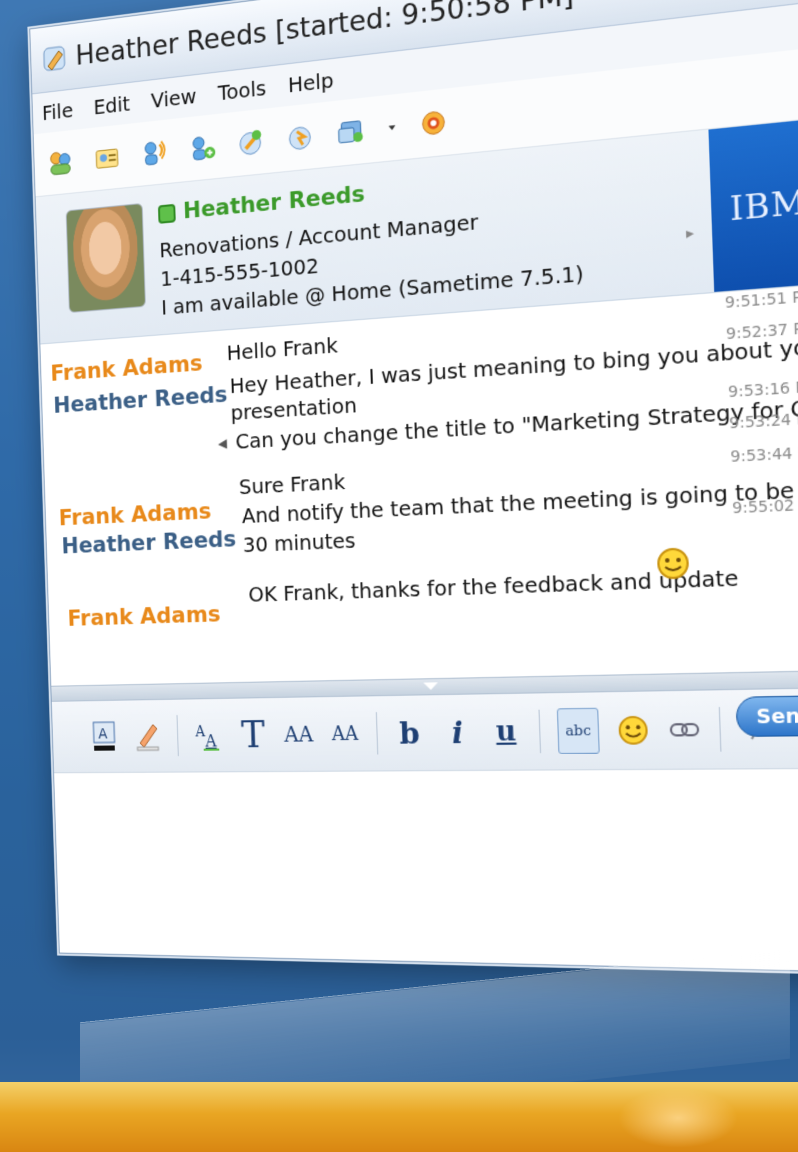 This screenshot has width=798, height=1152. I want to click on contact-name-row: Heather Reeds, so click(262, 204).